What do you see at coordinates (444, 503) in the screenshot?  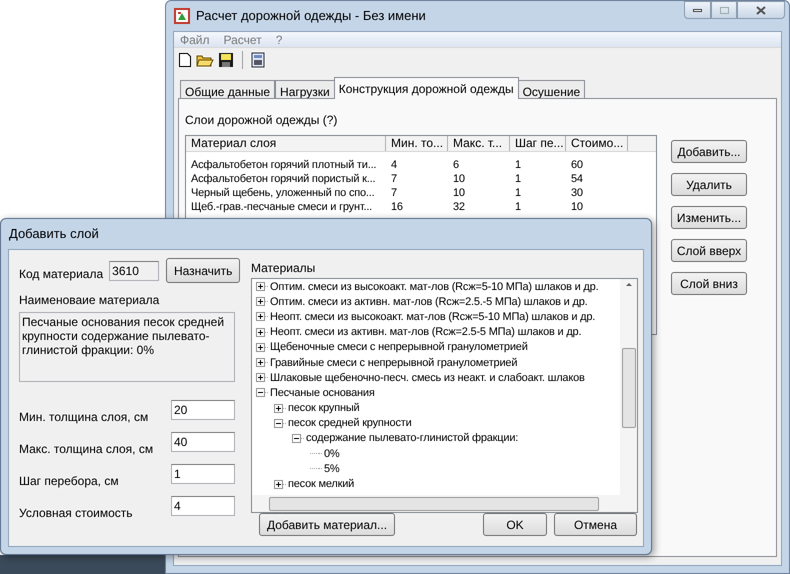 I see `horizontal-scrollbar` at bounding box center [444, 503].